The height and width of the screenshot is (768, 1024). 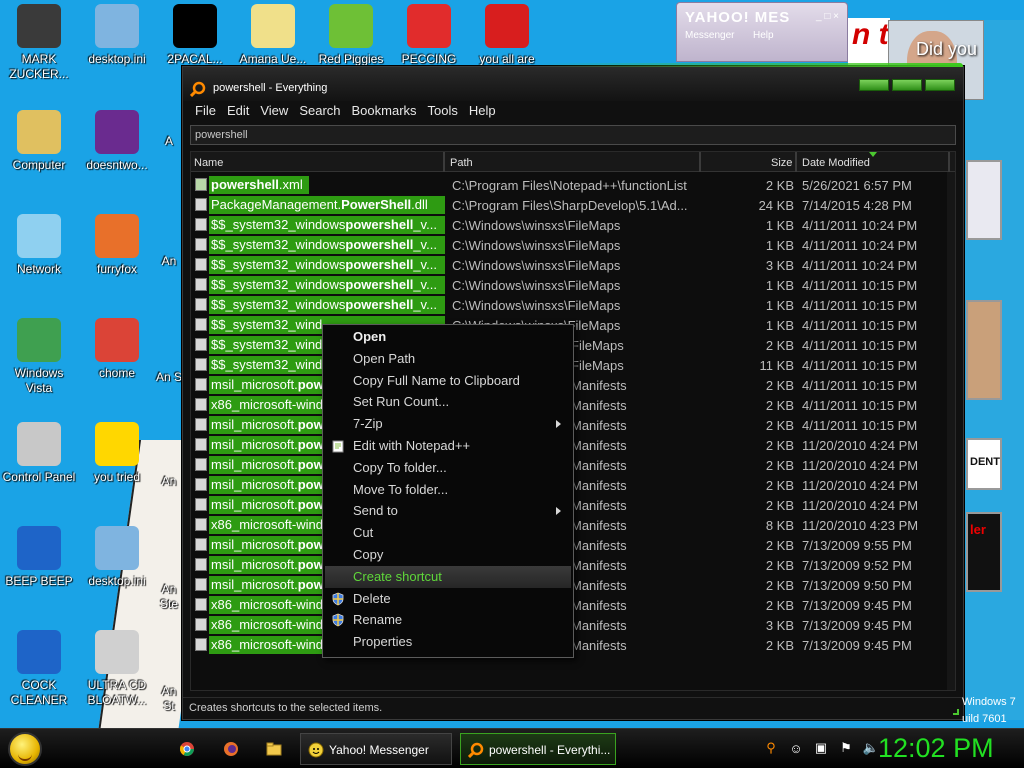 I want to click on menu-item-properties: Properties, so click(x=448, y=642).